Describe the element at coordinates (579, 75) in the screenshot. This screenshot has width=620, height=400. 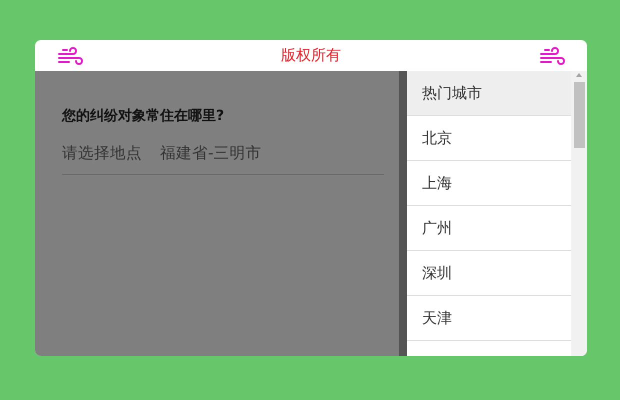
I see `scroll-up-icon` at that location.